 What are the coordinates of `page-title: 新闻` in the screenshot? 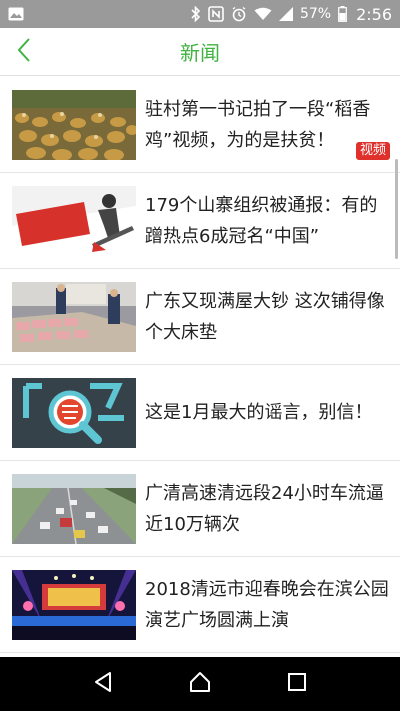 It's located at (200, 53).